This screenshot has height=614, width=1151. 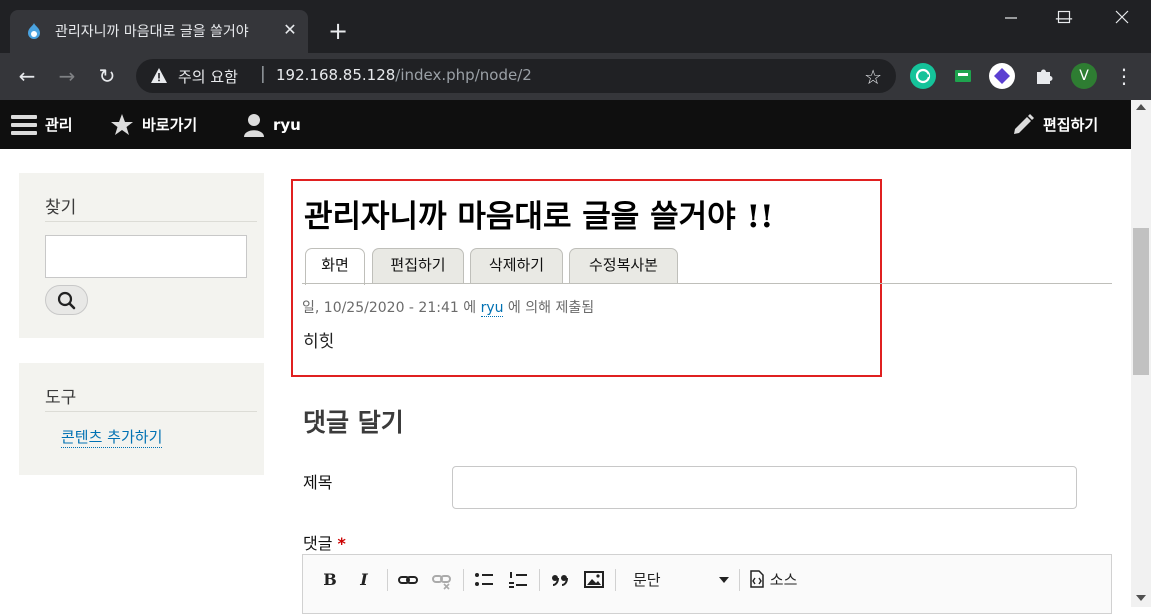 I want to click on admin-toolbar: 관리 바로가기 ryu 편집하기, so click(x=565, y=124).